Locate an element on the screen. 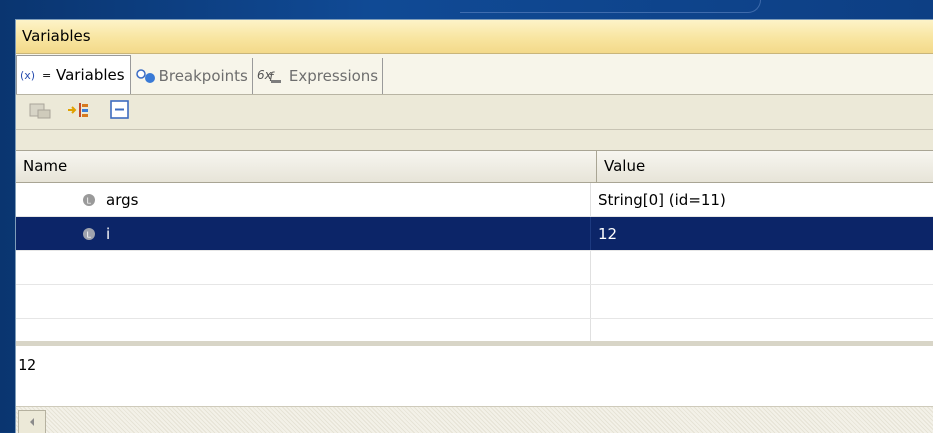 The height and width of the screenshot is (433, 933). tab-variables: (x) = Variables is located at coordinates (73, 74).